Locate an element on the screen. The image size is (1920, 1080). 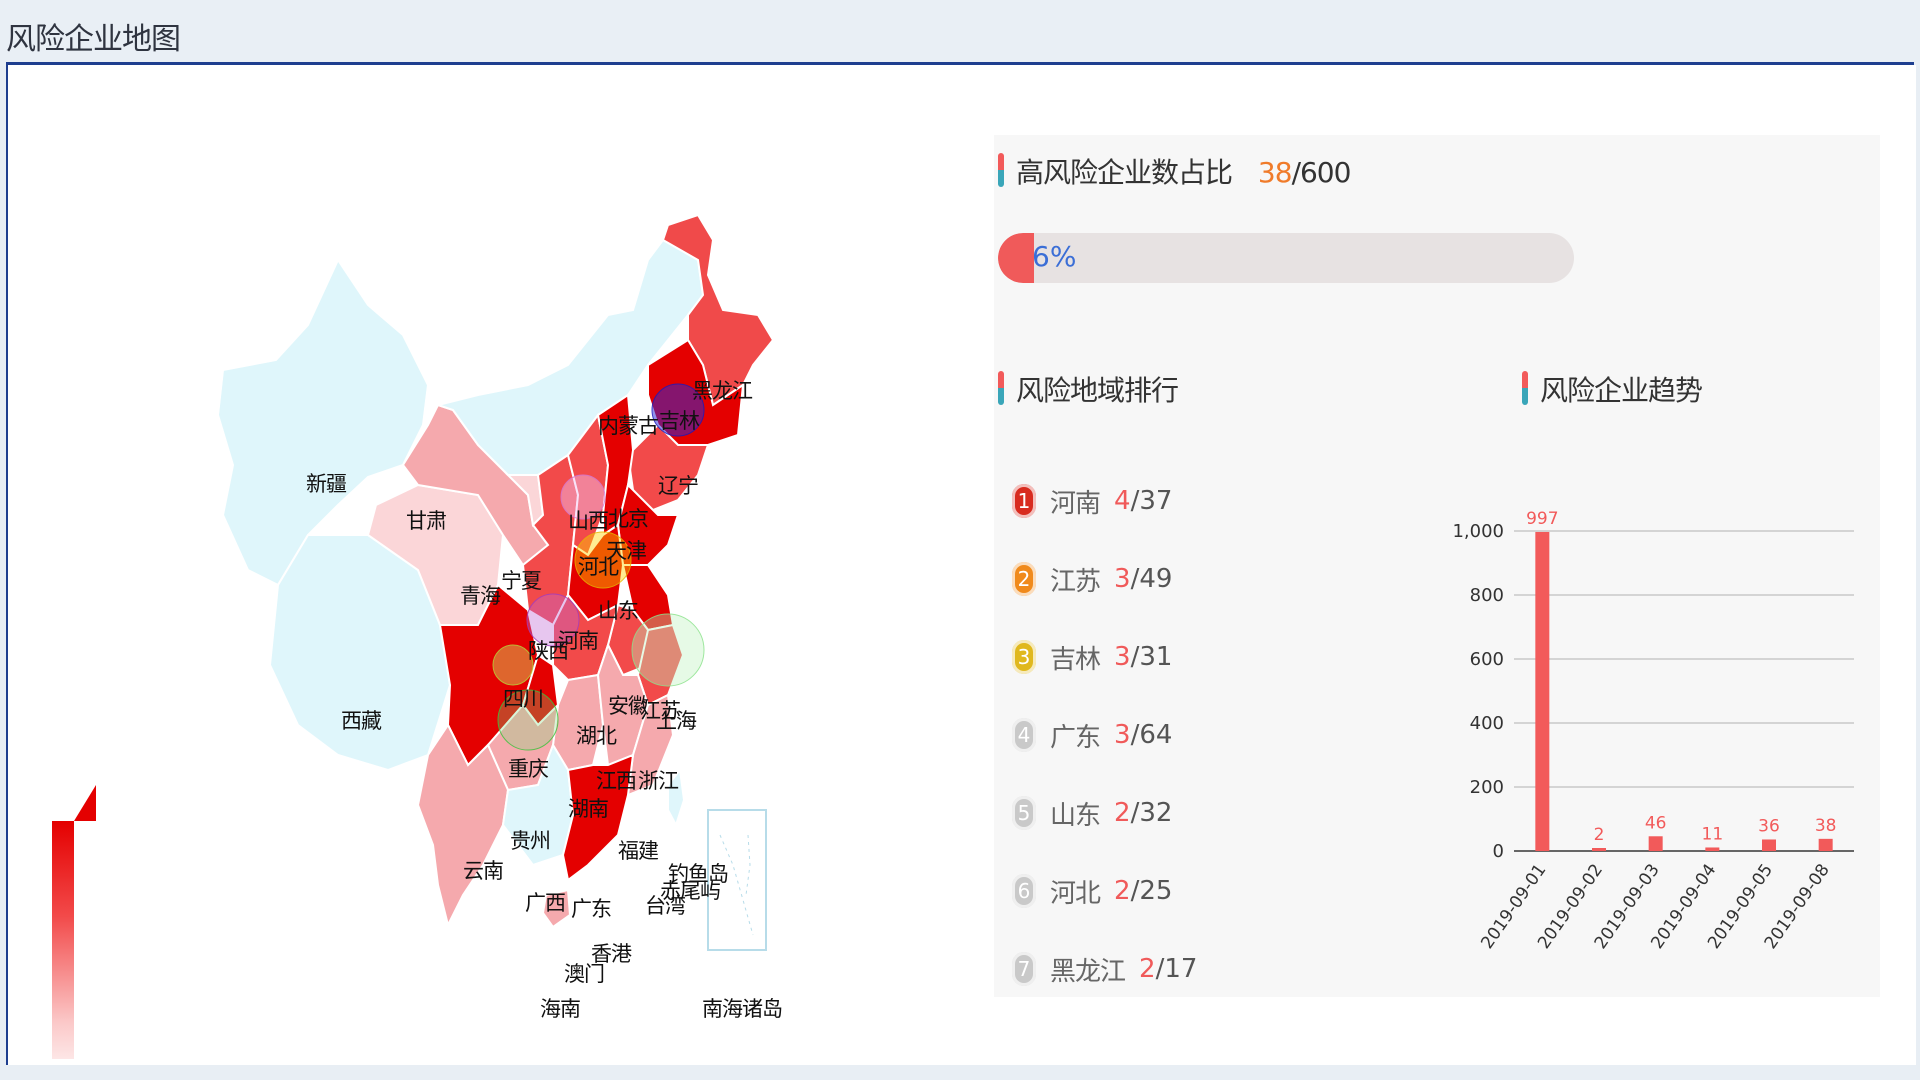
ranking-item: 2 江苏 3/49 is located at coordinates (1092, 579).